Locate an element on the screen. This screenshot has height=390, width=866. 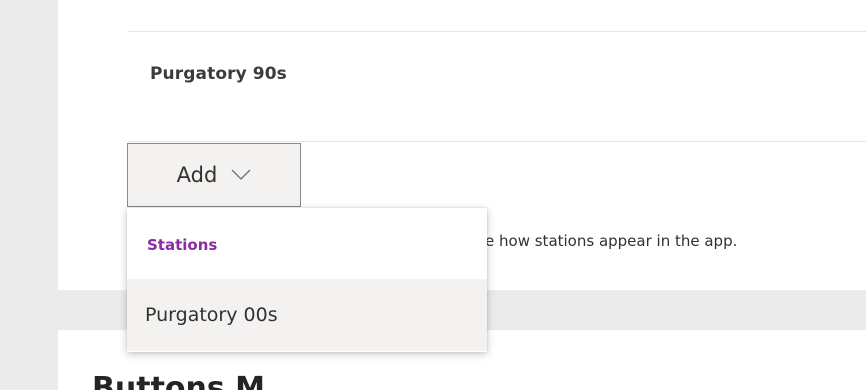
add-button: Add is located at coordinates (214, 175).